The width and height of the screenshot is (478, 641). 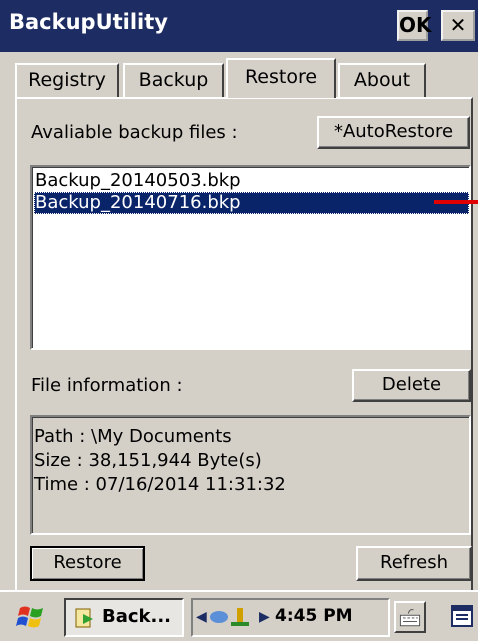 What do you see at coordinates (264, 617) in the screenshot?
I see `tray-right-arrow: ▶` at bounding box center [264, 617].